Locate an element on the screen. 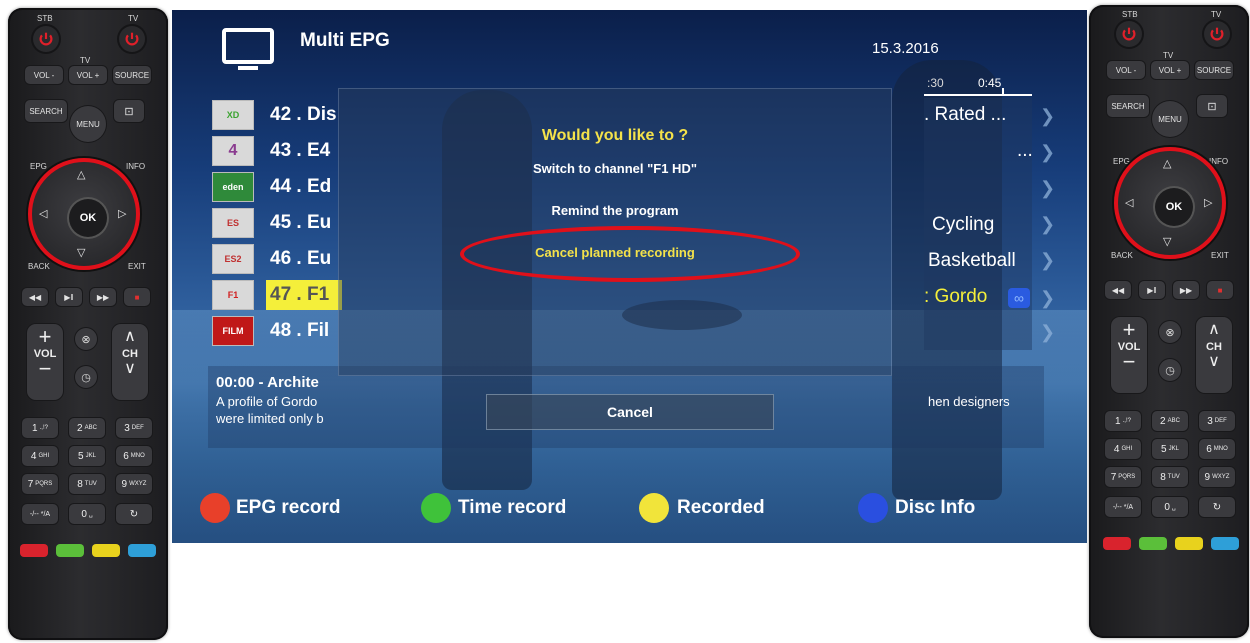 The image size is (1250, 643). dpad: △ ▽ ◁ ▷ OK is located at coordinates (84, 214).